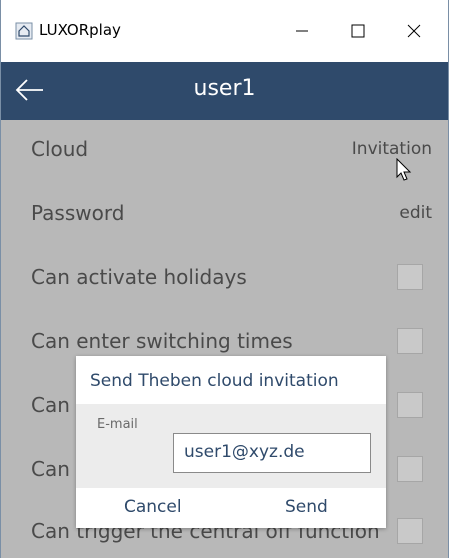 The height and width of the screenshot is (558, 449). I want to click on email-field-area: E-mail user1@xyz.de, so click(231, 446).